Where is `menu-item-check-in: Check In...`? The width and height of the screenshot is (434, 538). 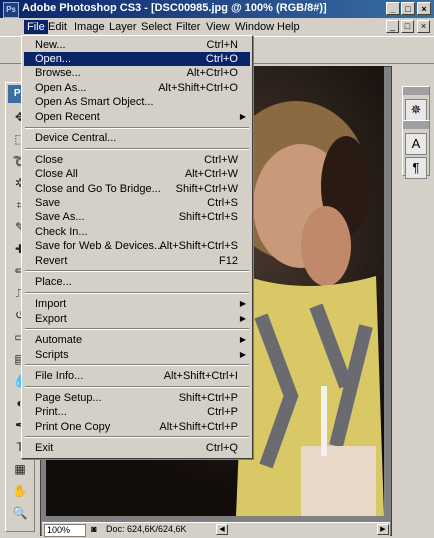
menu-item-check-in: Check In... is located at coordinates (137, 232).